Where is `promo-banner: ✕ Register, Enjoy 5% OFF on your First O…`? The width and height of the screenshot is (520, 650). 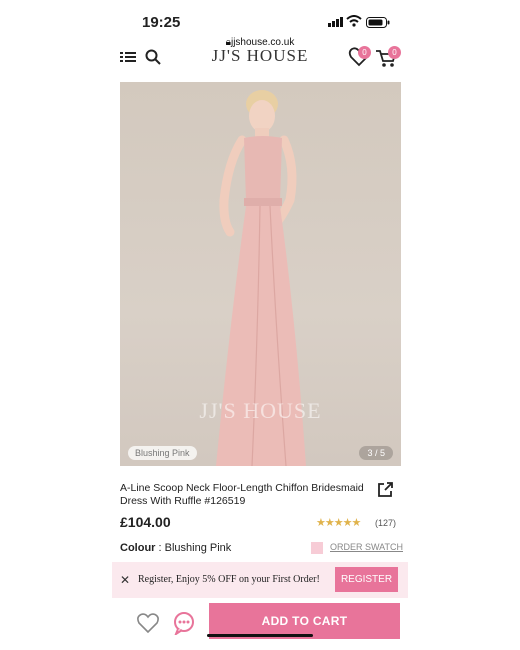 promo-banner: ✕ Register, Enjoy 5% OFF on your First O… is located at coordinates (260, 580).